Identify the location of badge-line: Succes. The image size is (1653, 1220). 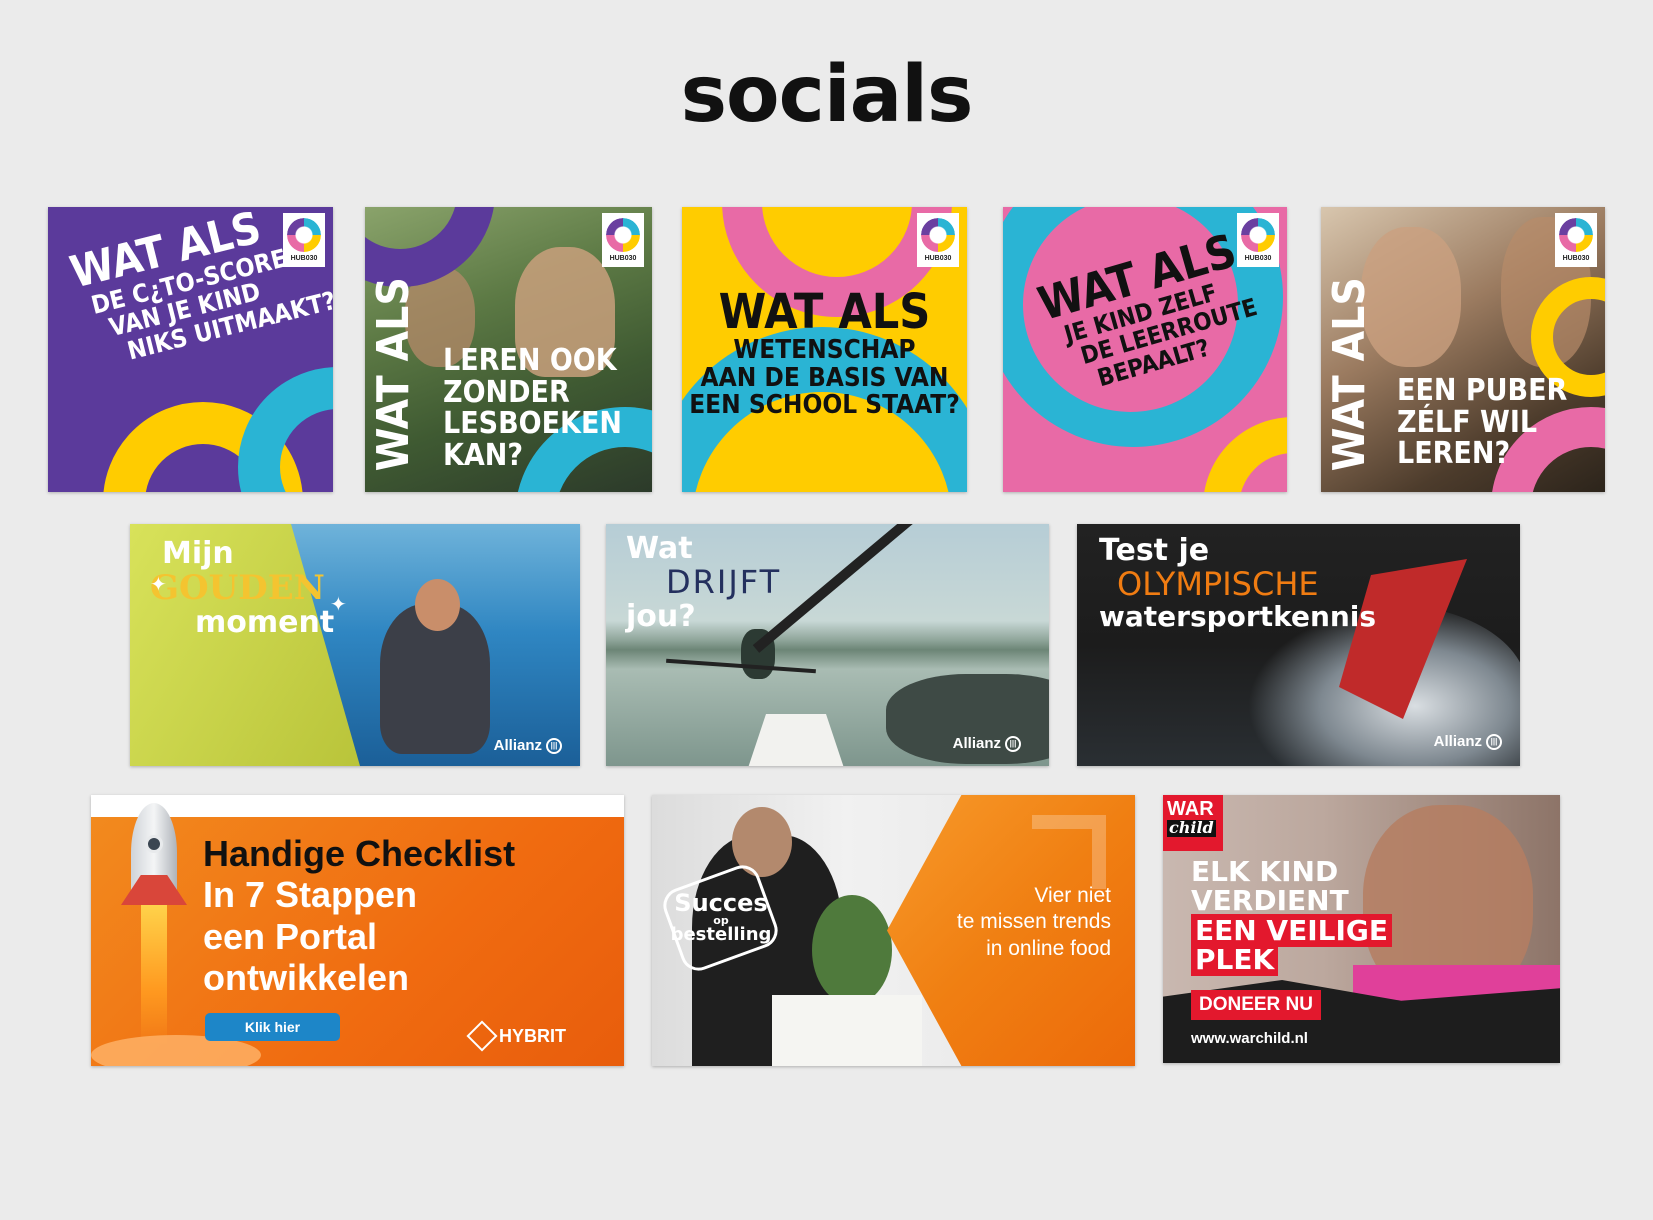
(721, 903).